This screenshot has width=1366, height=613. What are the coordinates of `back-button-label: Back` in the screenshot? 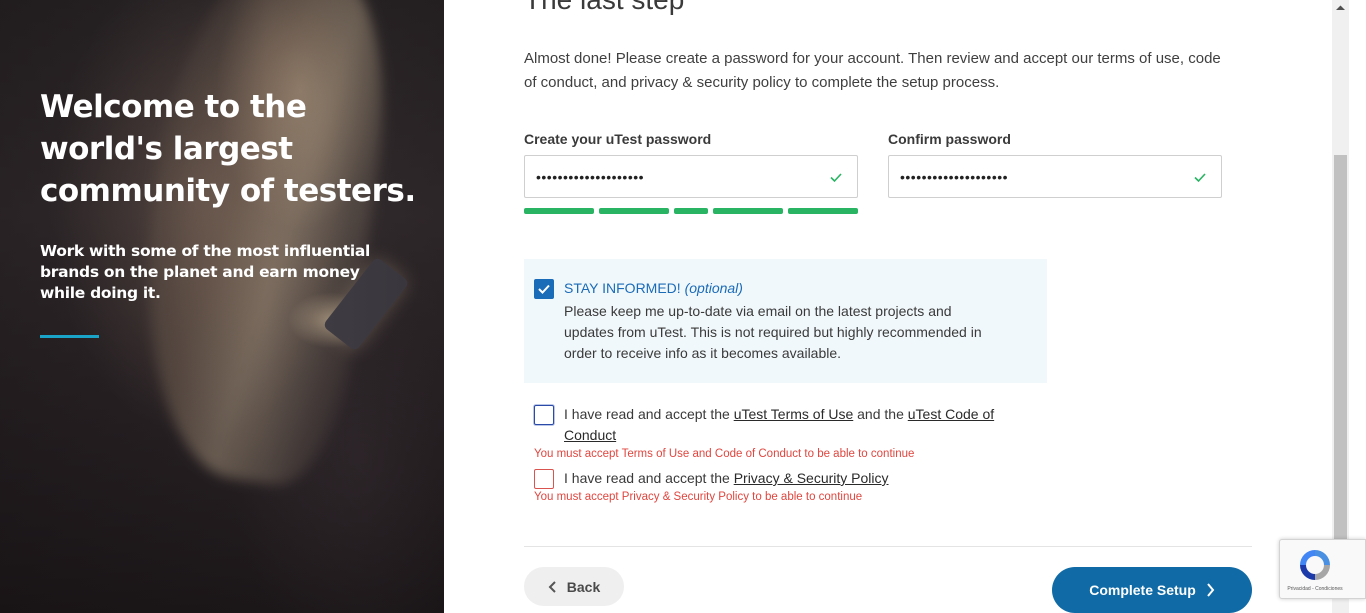 It's located at (583, 586).